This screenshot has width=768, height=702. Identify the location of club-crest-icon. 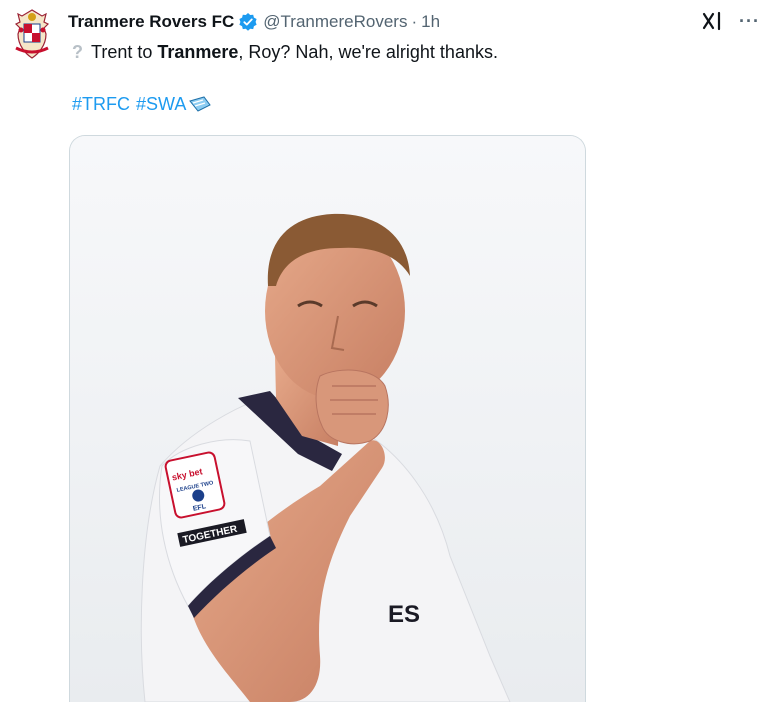
(32, 34).